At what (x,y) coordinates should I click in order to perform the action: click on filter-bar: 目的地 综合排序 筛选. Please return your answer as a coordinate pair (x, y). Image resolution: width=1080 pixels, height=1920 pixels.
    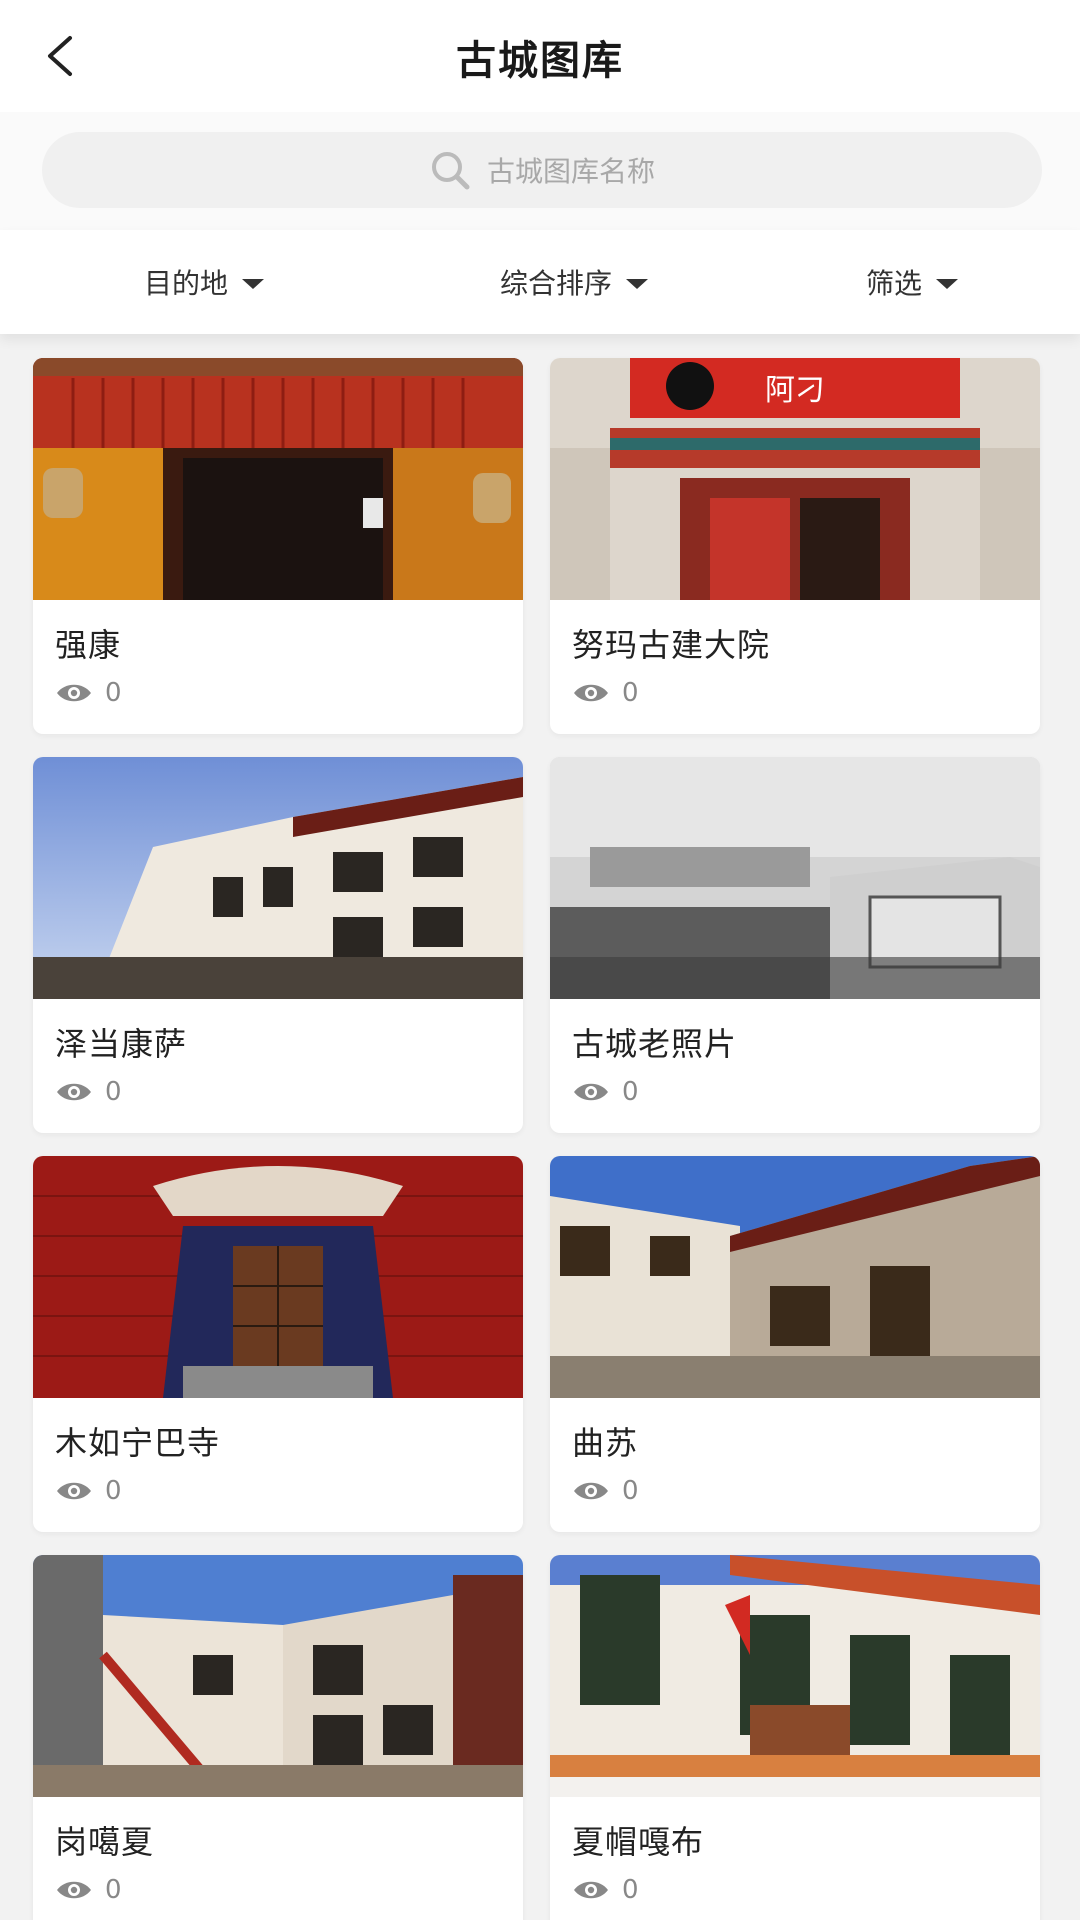
    Looking at the image, I should click on (540, 282).